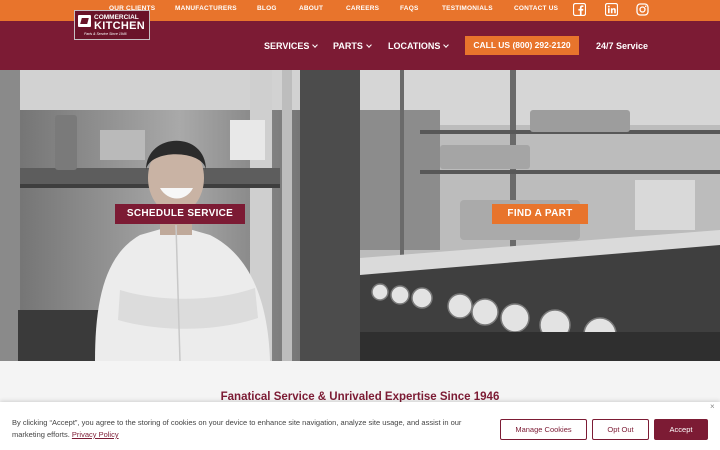 Image resolution: width=720 pixels, height=450 pixels. I want to click on faqs-link: FAQS, so click(409, 8).